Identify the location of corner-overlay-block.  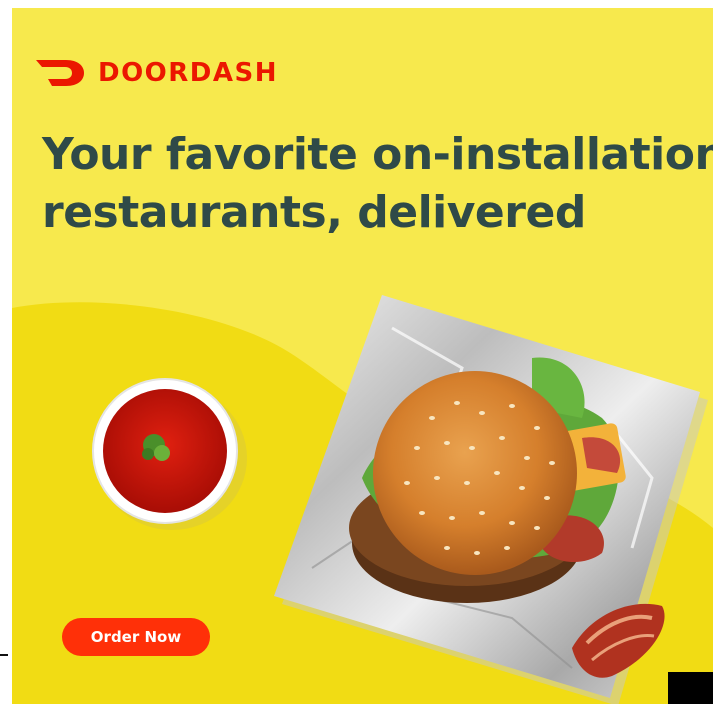
(690, 688).